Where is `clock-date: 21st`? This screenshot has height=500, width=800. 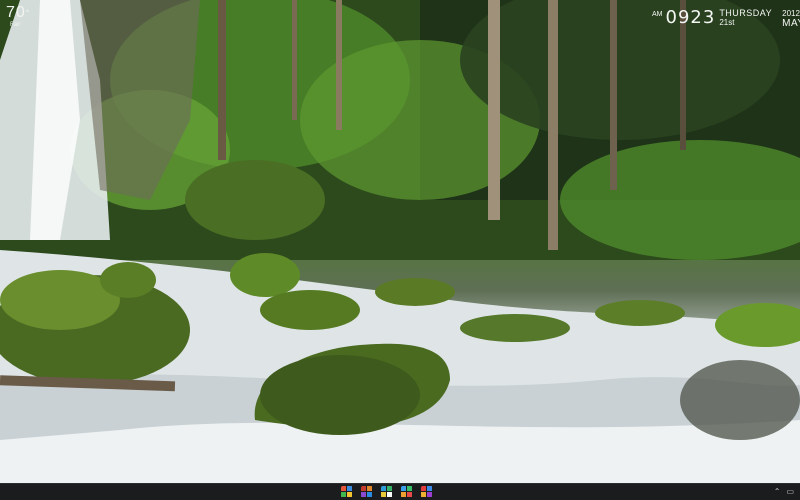
clock-date: 21st is located at coordinates (727, 22).